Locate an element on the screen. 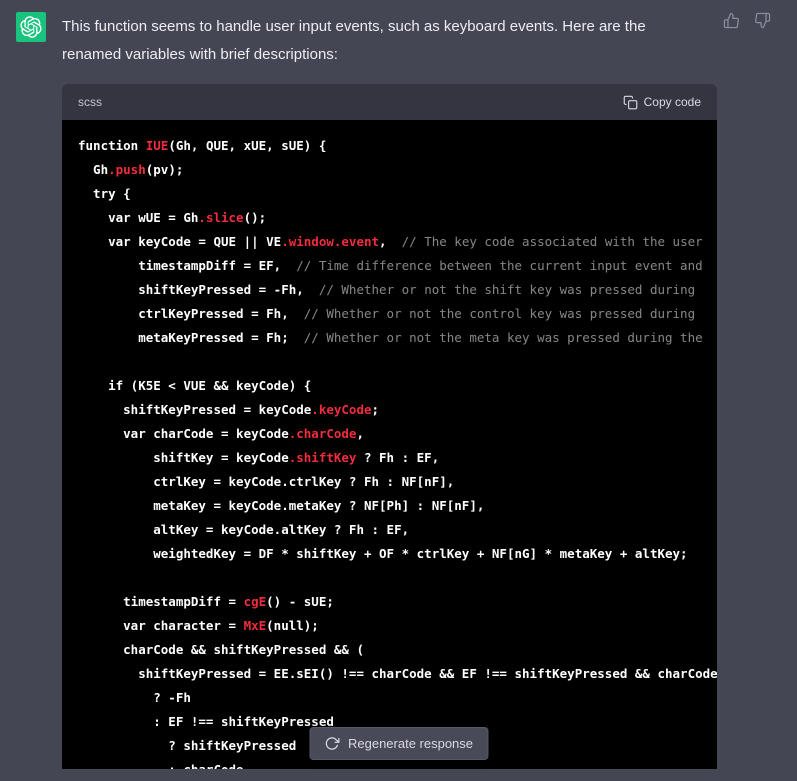 The image size is (797, 781). code-line: var charCode = keyCode.charCode, is located at coordinates (221, 433).